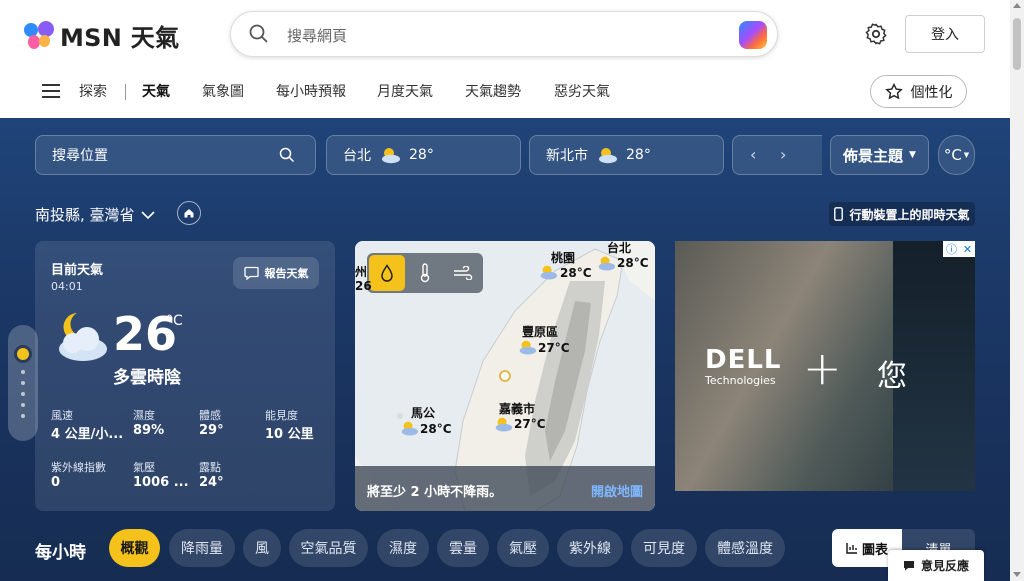  I want to click on chevron-down-icon, so click(147, 214).